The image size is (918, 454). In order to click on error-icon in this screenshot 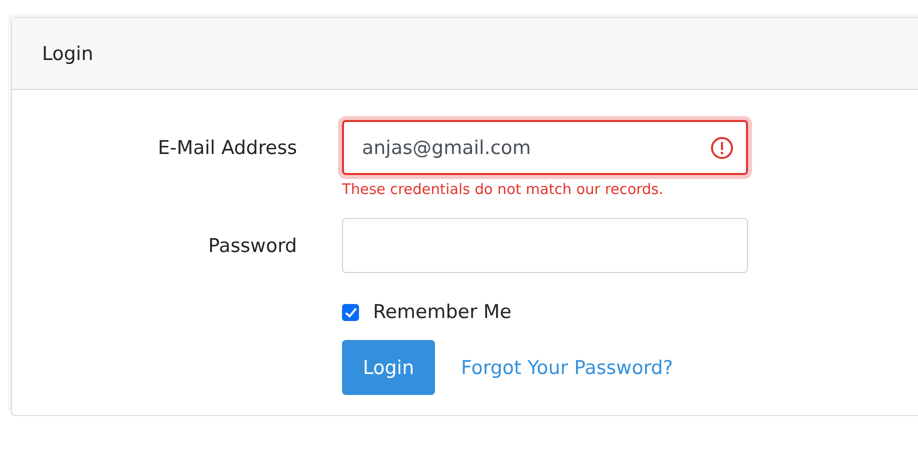, I will do `click(722, 148)`.